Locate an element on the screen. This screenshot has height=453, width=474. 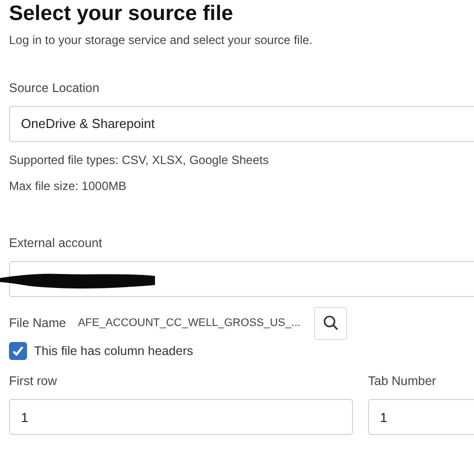
max-size-note: Max file size: 1000MB is located at coordinates (67, 186).